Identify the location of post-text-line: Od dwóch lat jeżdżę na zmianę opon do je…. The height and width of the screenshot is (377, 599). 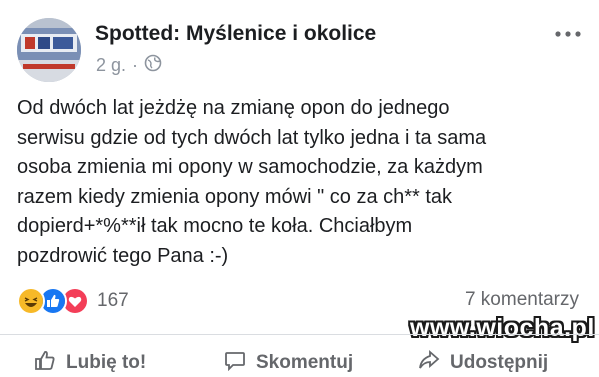
(233, 108).